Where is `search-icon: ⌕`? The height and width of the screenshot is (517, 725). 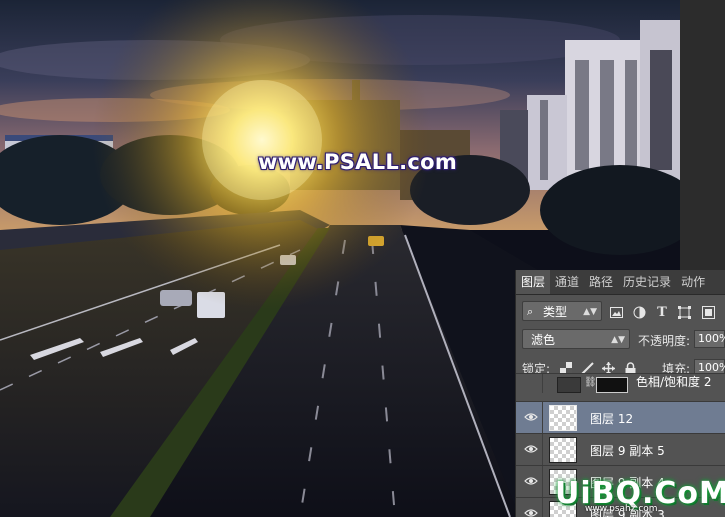
search-icon: ⌕ is located at coordinates (530, 311).